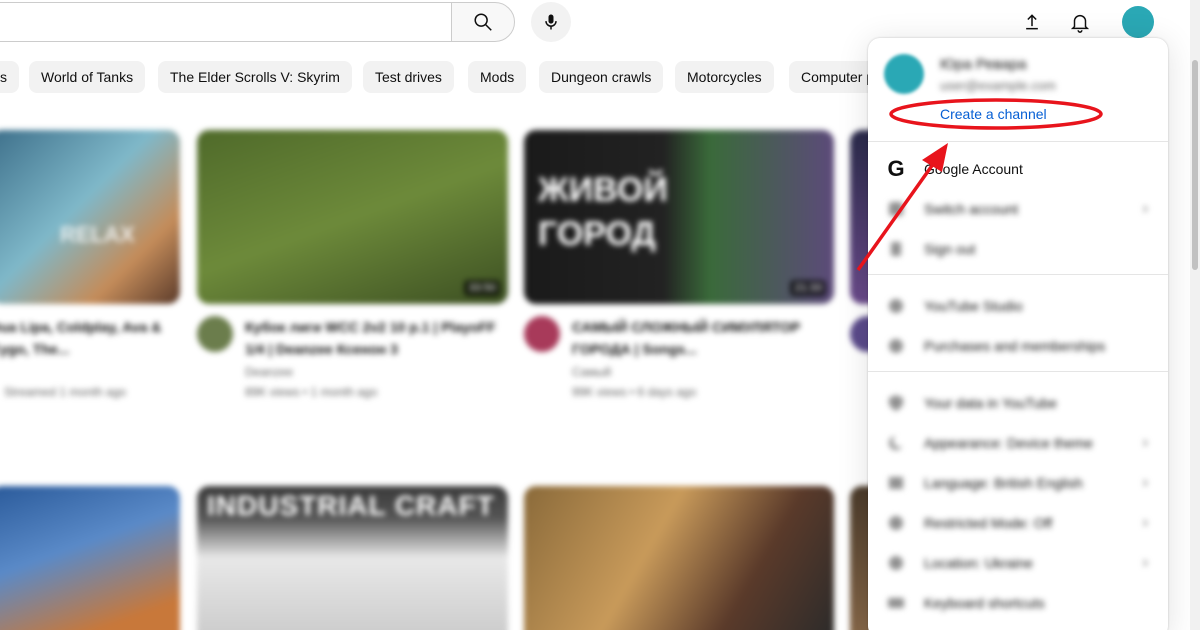 The height and width of the screenshot is (630, 1200). I want to click on purchases-icon, so click(896, 346).